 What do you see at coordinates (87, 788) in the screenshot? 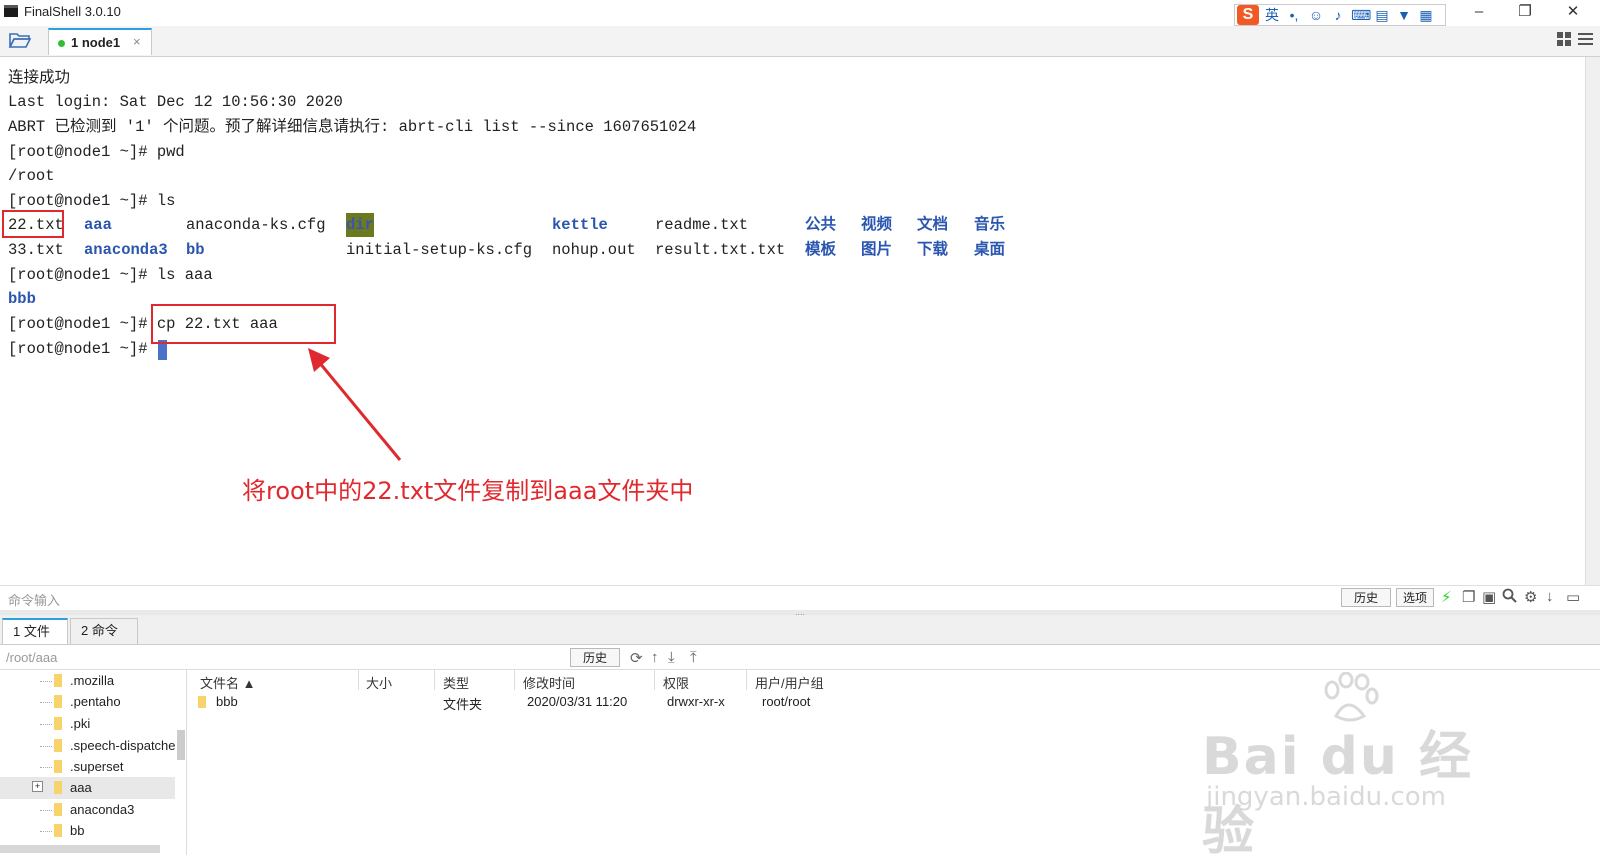
I see `tree-item-selected: + aaa` at bounding box center [87, 788].